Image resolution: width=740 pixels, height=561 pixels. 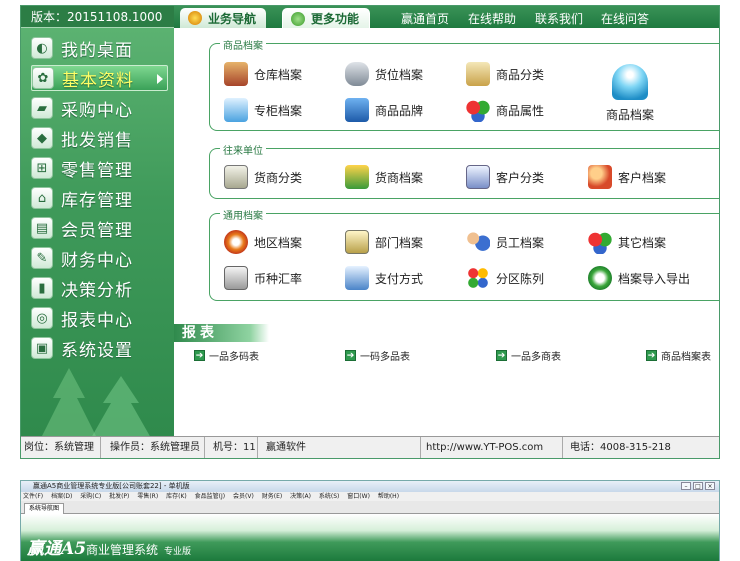 What do you see at coordinates (236, 110) in the screenshot?
I see `monitor-icon` at bounding box center [236, 110].